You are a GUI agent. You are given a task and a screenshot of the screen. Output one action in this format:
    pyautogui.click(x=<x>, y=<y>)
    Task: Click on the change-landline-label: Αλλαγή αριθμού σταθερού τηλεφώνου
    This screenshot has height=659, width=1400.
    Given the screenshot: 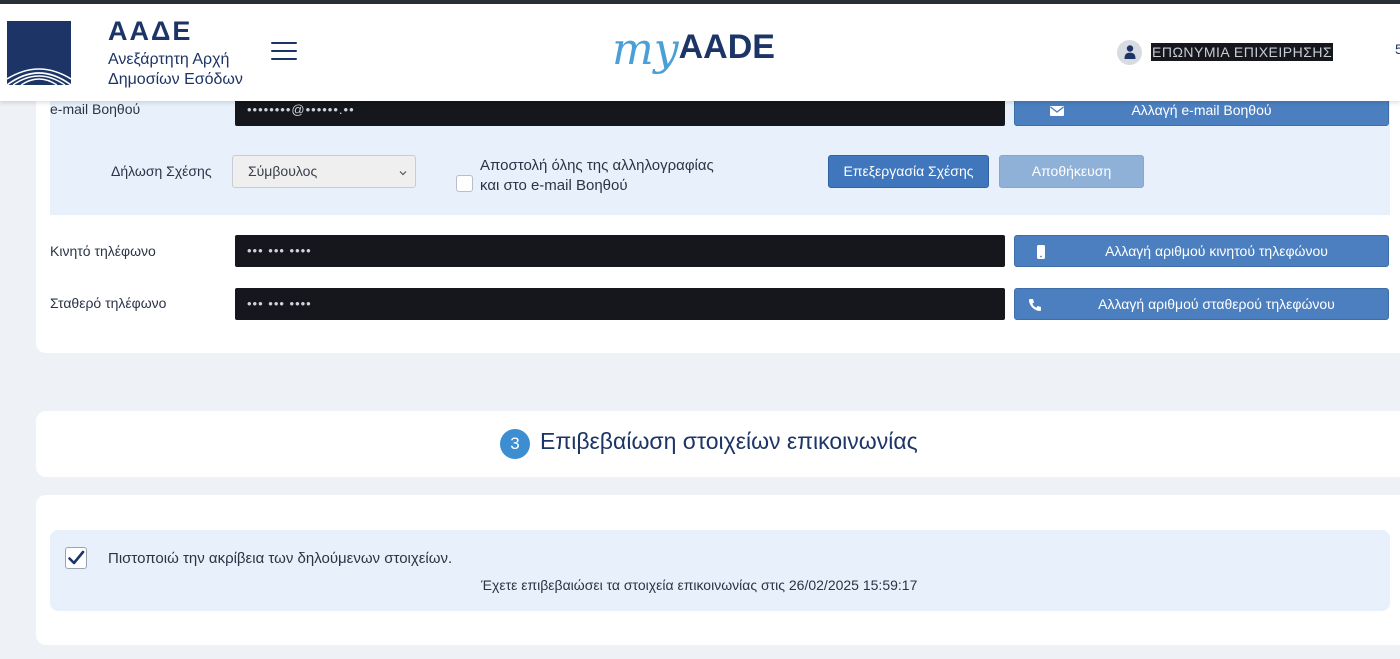 What is the action you would take?
    pyautogui.click(x=1216, y=304)
    